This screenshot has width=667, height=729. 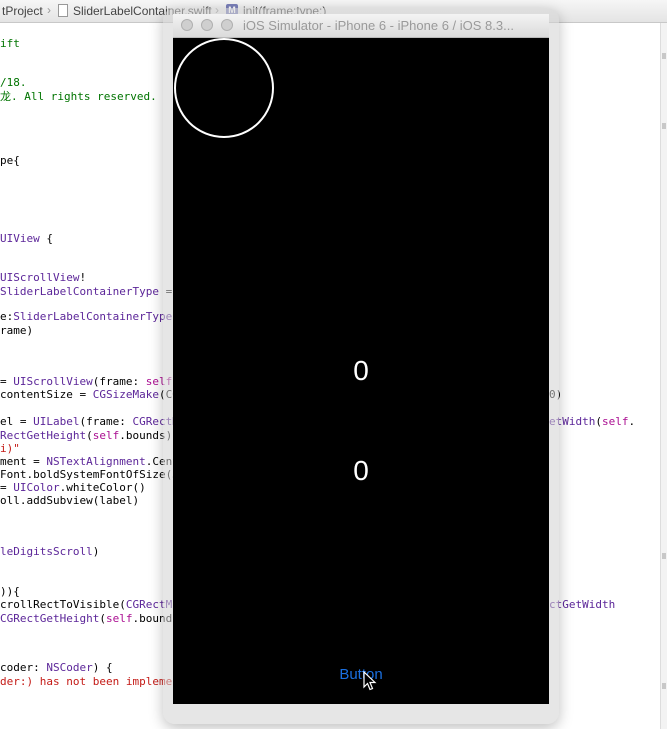 I want to click on code-token: UIColor, so click(x=36, y=487).